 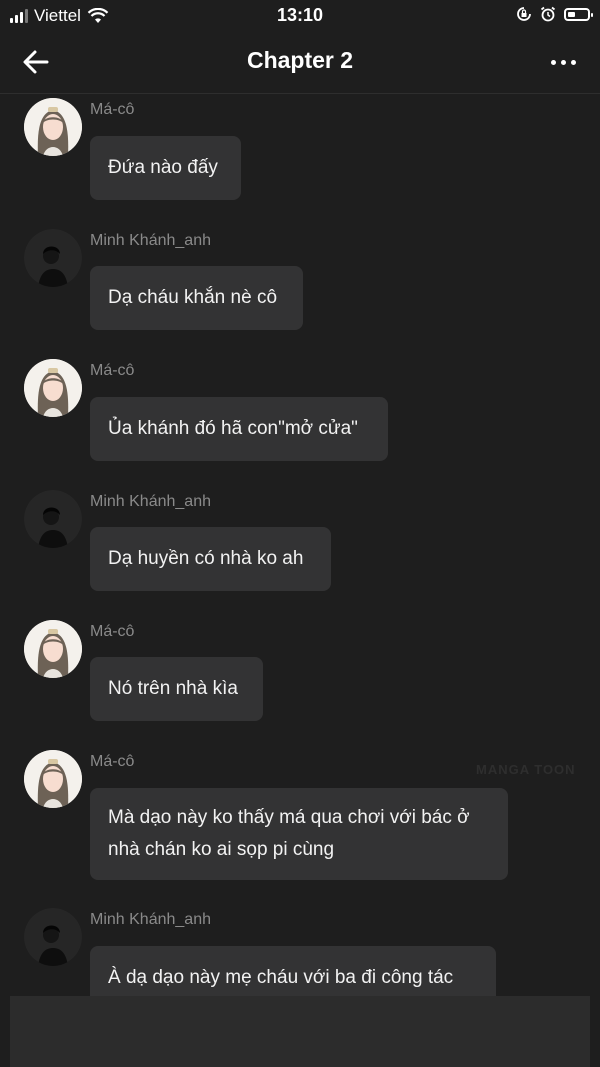 What do you see at coordinates (300, 60) in the screenshot?
I see `page-title: Chapter 2` at bounding box center [300, 60].